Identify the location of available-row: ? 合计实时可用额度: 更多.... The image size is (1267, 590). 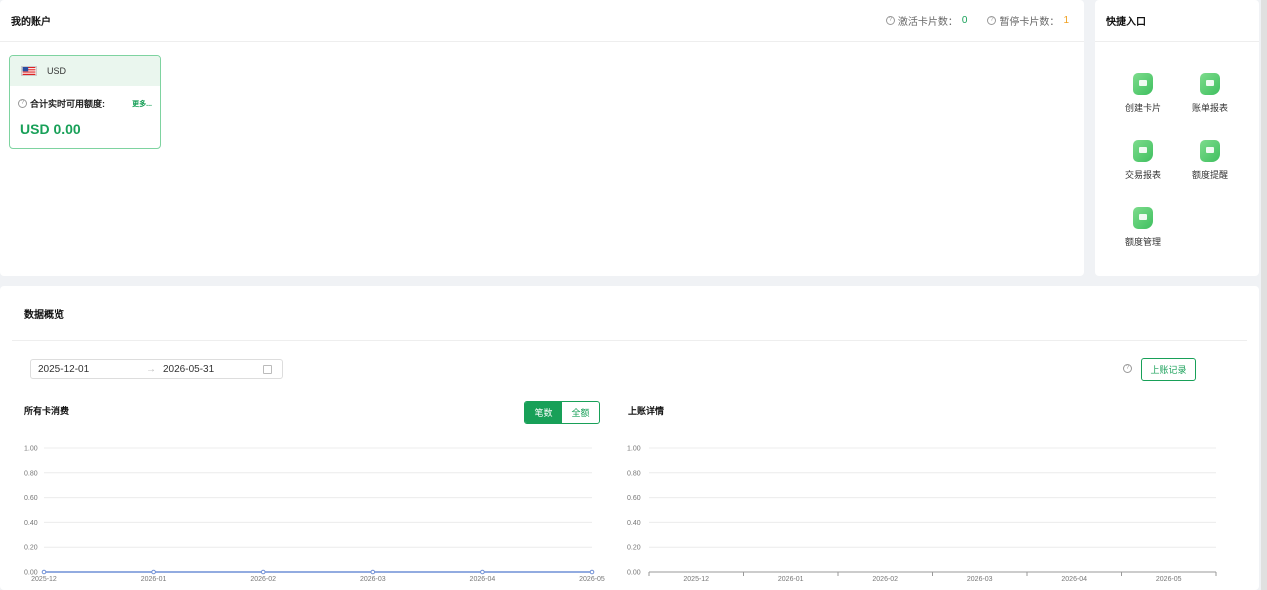
(85, 98).